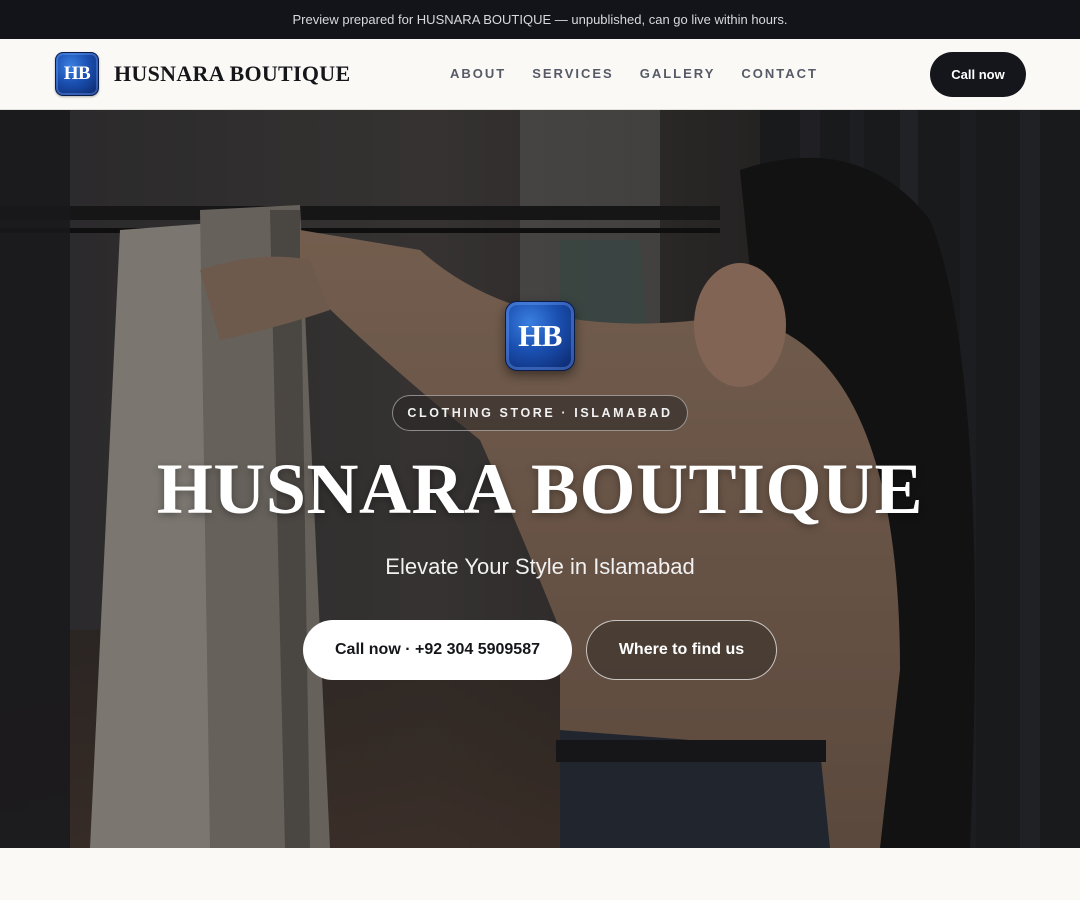  Describe the element at coordinates (573, 73) in the screenshot. I see `nav-services: SERVICES` at that location.